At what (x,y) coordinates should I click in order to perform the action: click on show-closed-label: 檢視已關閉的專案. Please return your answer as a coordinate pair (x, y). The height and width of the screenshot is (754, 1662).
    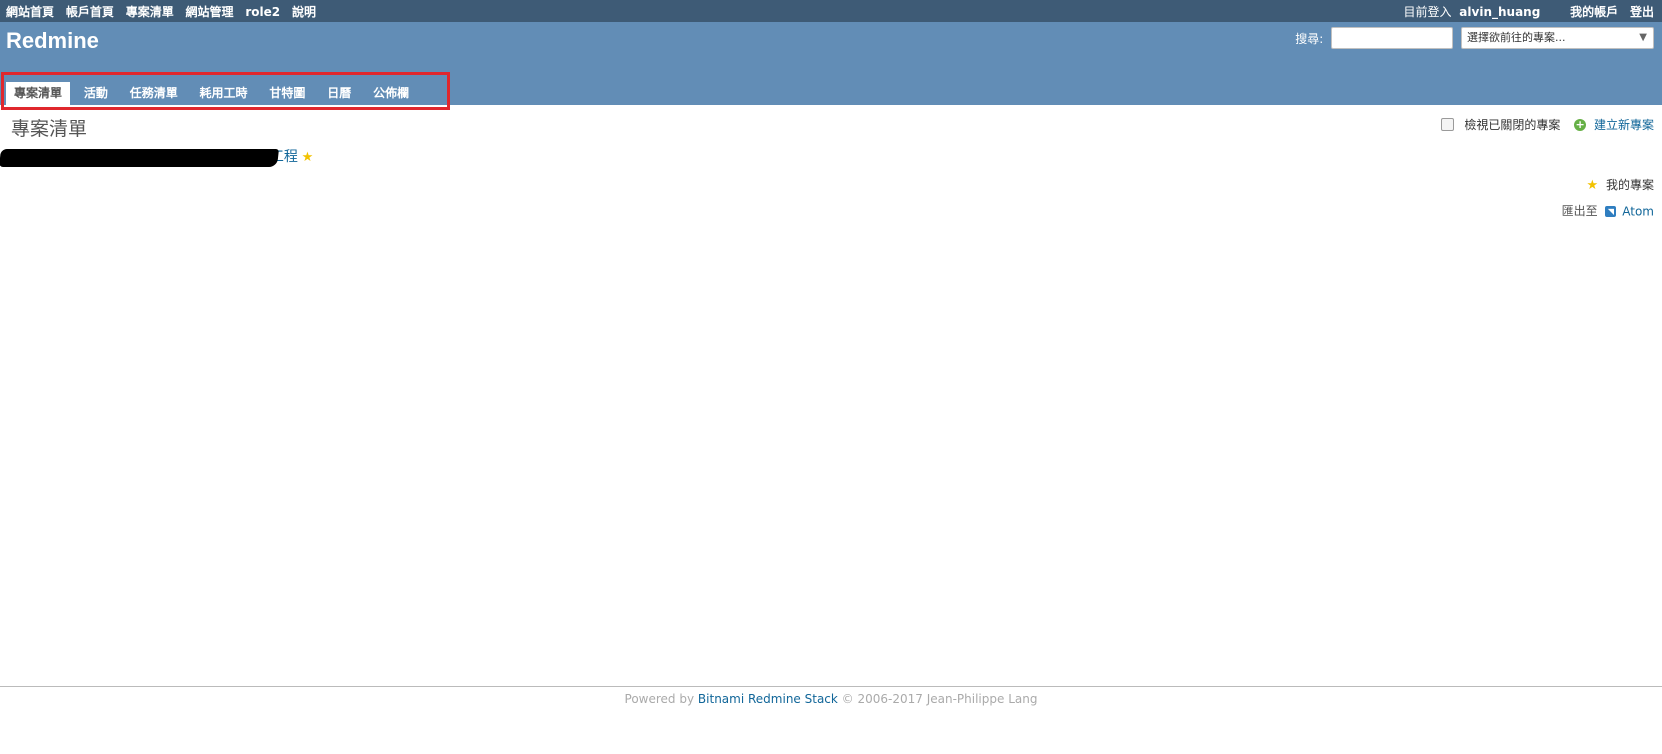
    Looking at the image, I should click on (1512, 125).